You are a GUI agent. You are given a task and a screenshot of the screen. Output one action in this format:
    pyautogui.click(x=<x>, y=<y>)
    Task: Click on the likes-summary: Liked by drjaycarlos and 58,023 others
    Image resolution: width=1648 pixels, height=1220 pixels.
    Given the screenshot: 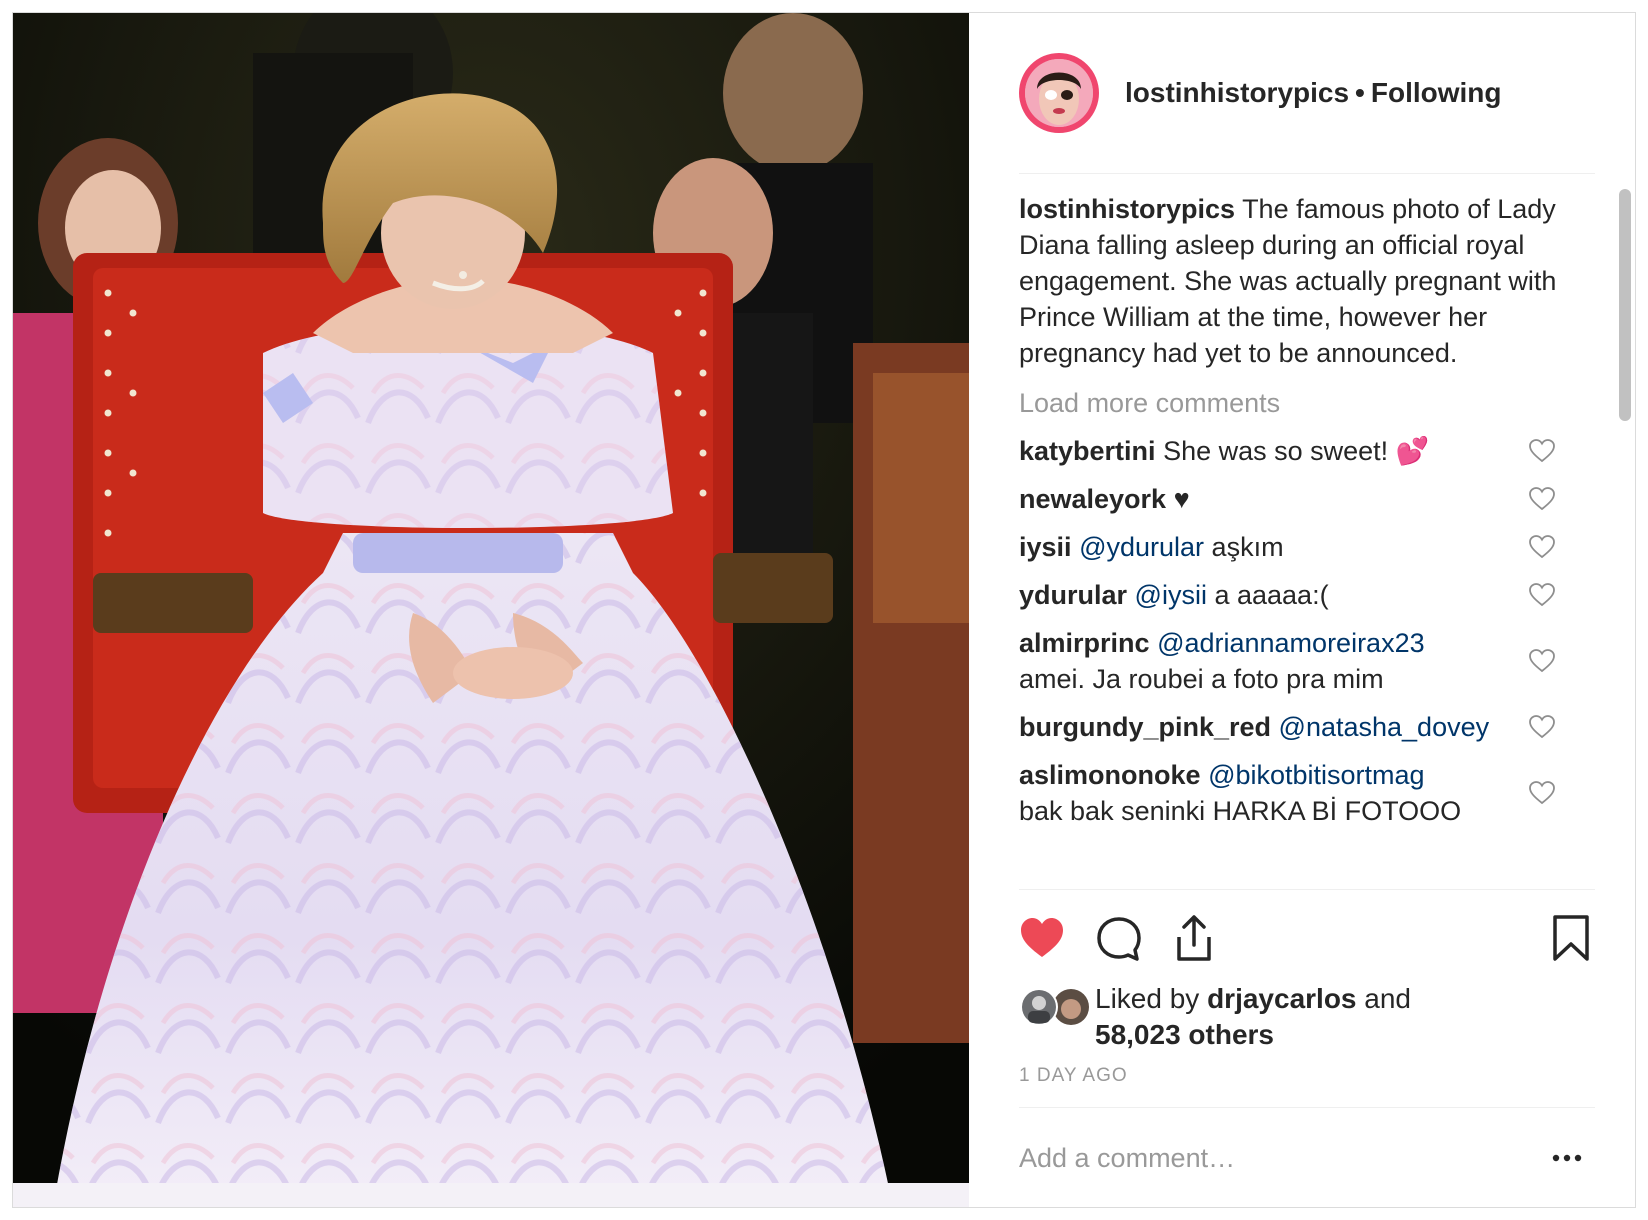 What is the action you would take?
    pyautogui.click(x=1307, y=1019)
    